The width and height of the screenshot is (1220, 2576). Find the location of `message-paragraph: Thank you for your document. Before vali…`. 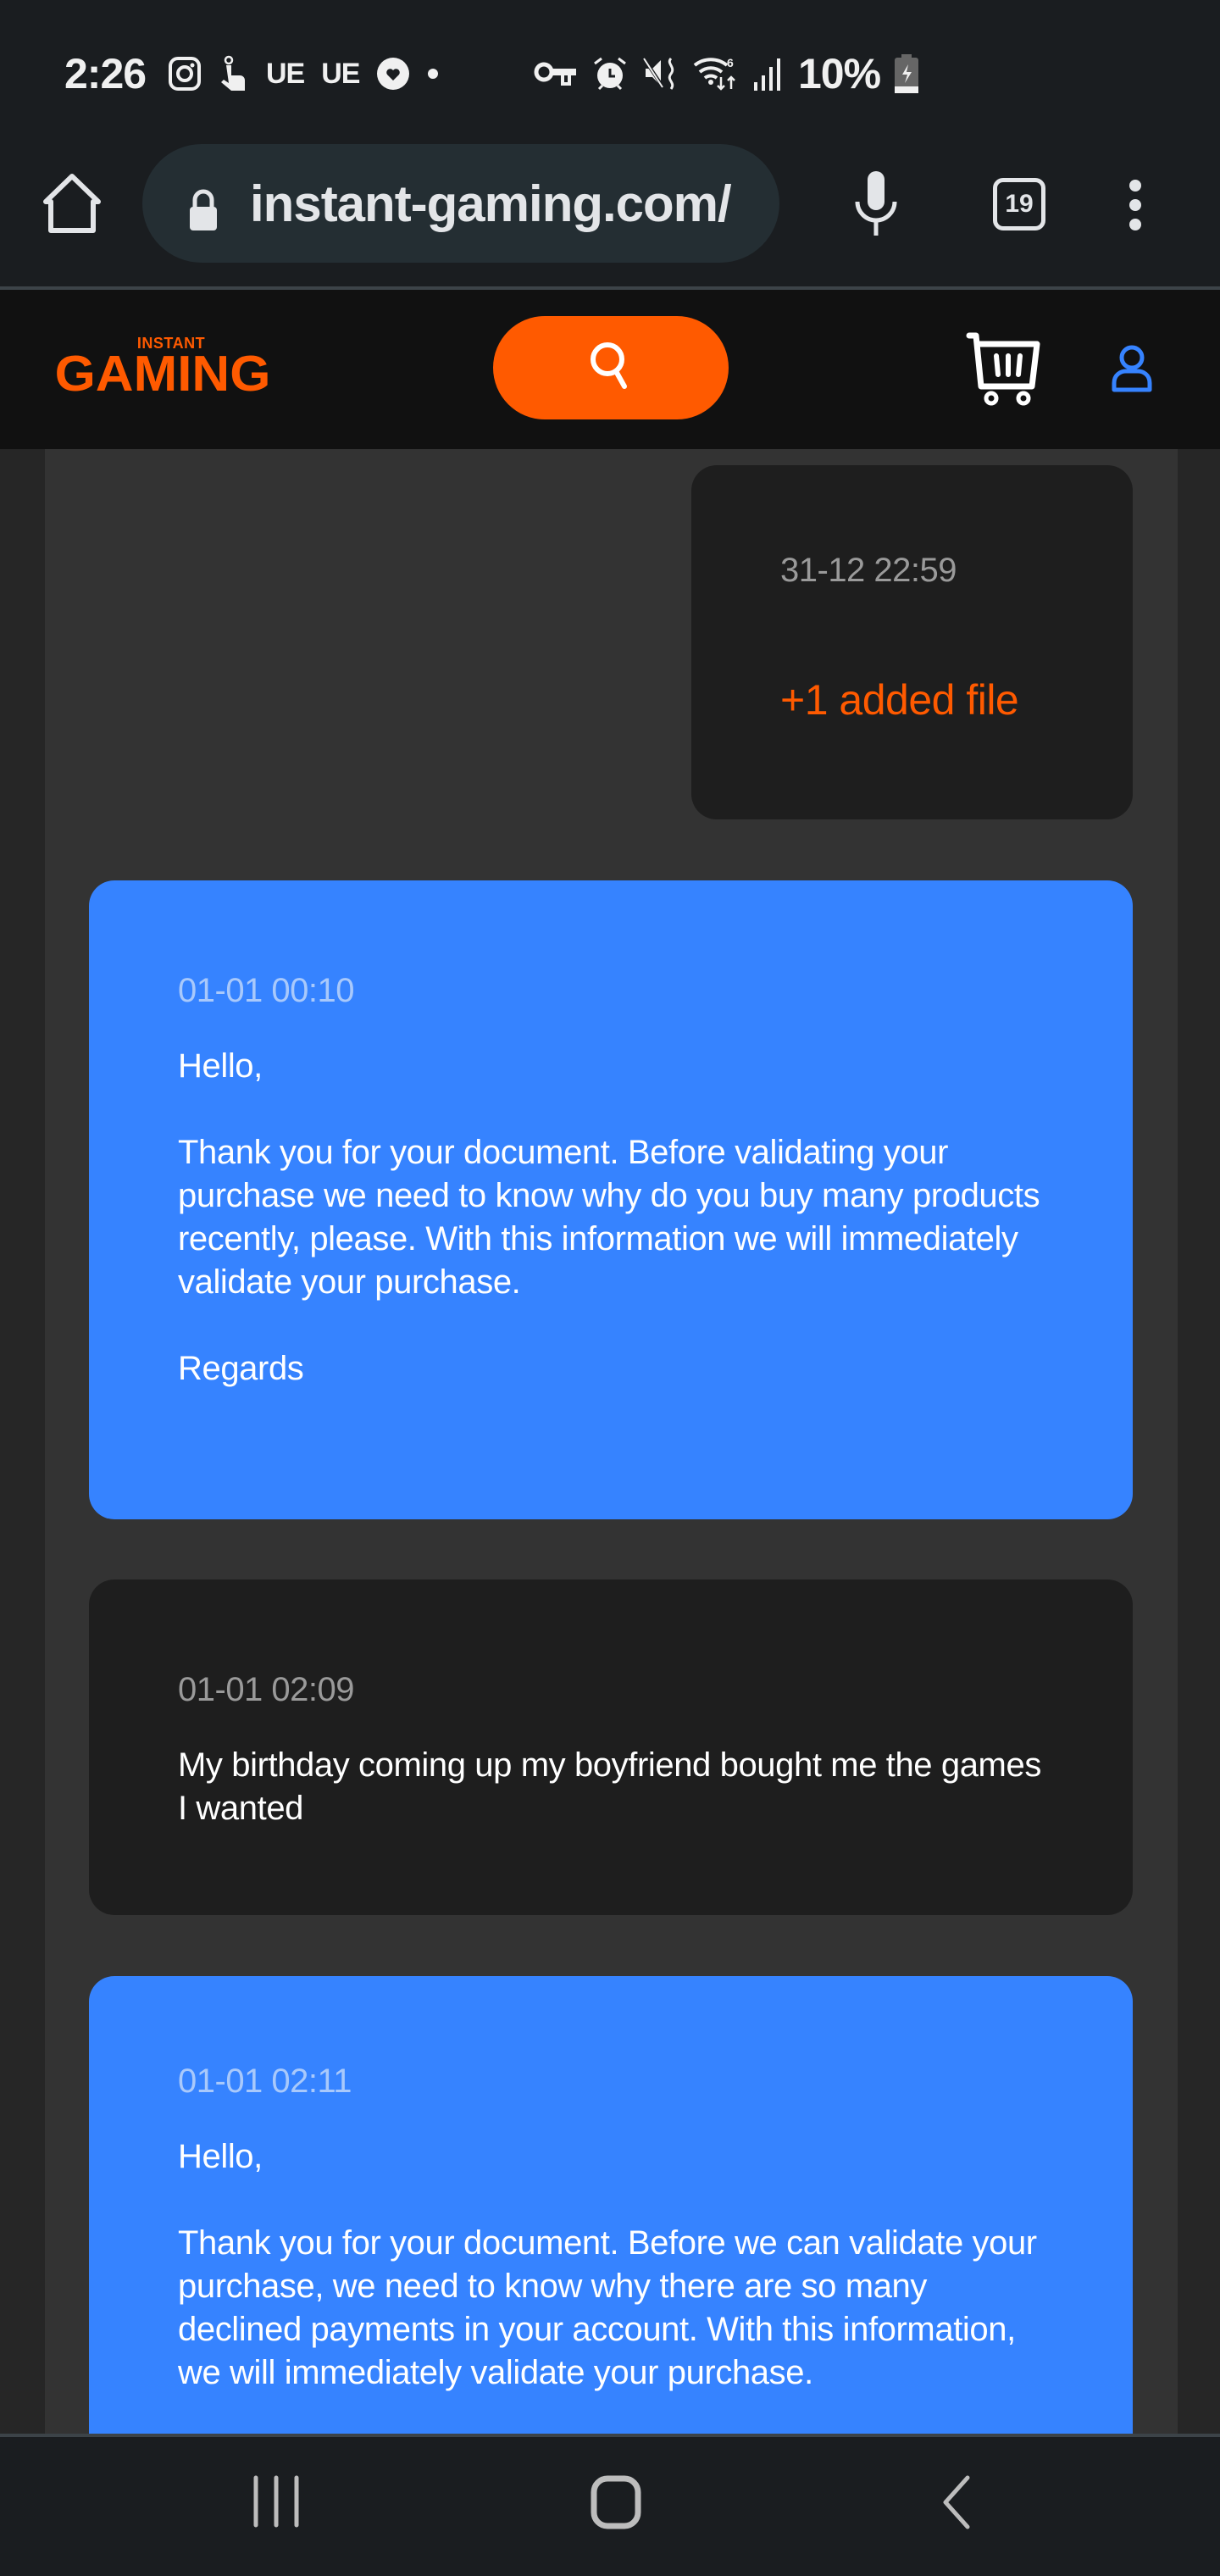

message-paragraph: Thank you for your document. Before vali… is located at coordinates (609, 1217).